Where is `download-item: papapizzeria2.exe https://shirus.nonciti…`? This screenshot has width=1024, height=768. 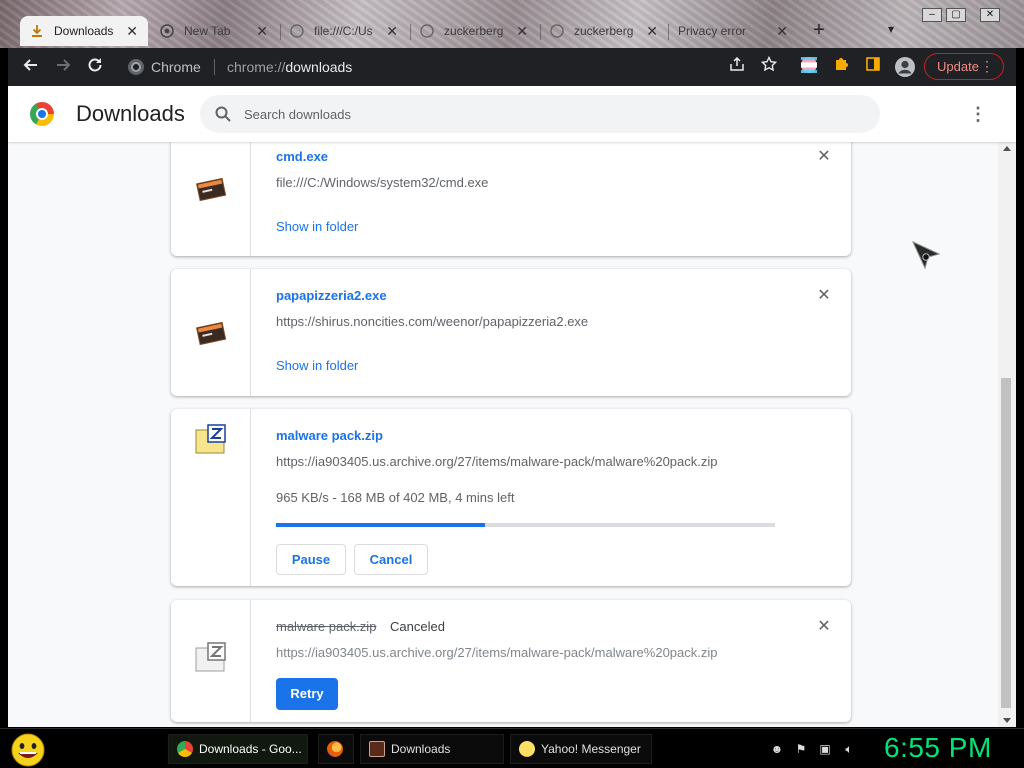
download-item: papapizzeria2.exe https://shirus.nonciti… is located at coordinates (511, 332).